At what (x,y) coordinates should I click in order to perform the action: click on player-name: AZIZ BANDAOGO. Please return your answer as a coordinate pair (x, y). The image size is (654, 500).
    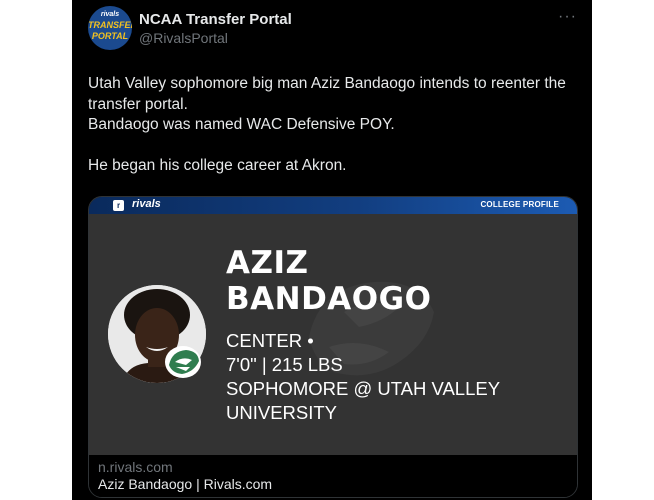
    Looking at the image, I should click on (328, 281).